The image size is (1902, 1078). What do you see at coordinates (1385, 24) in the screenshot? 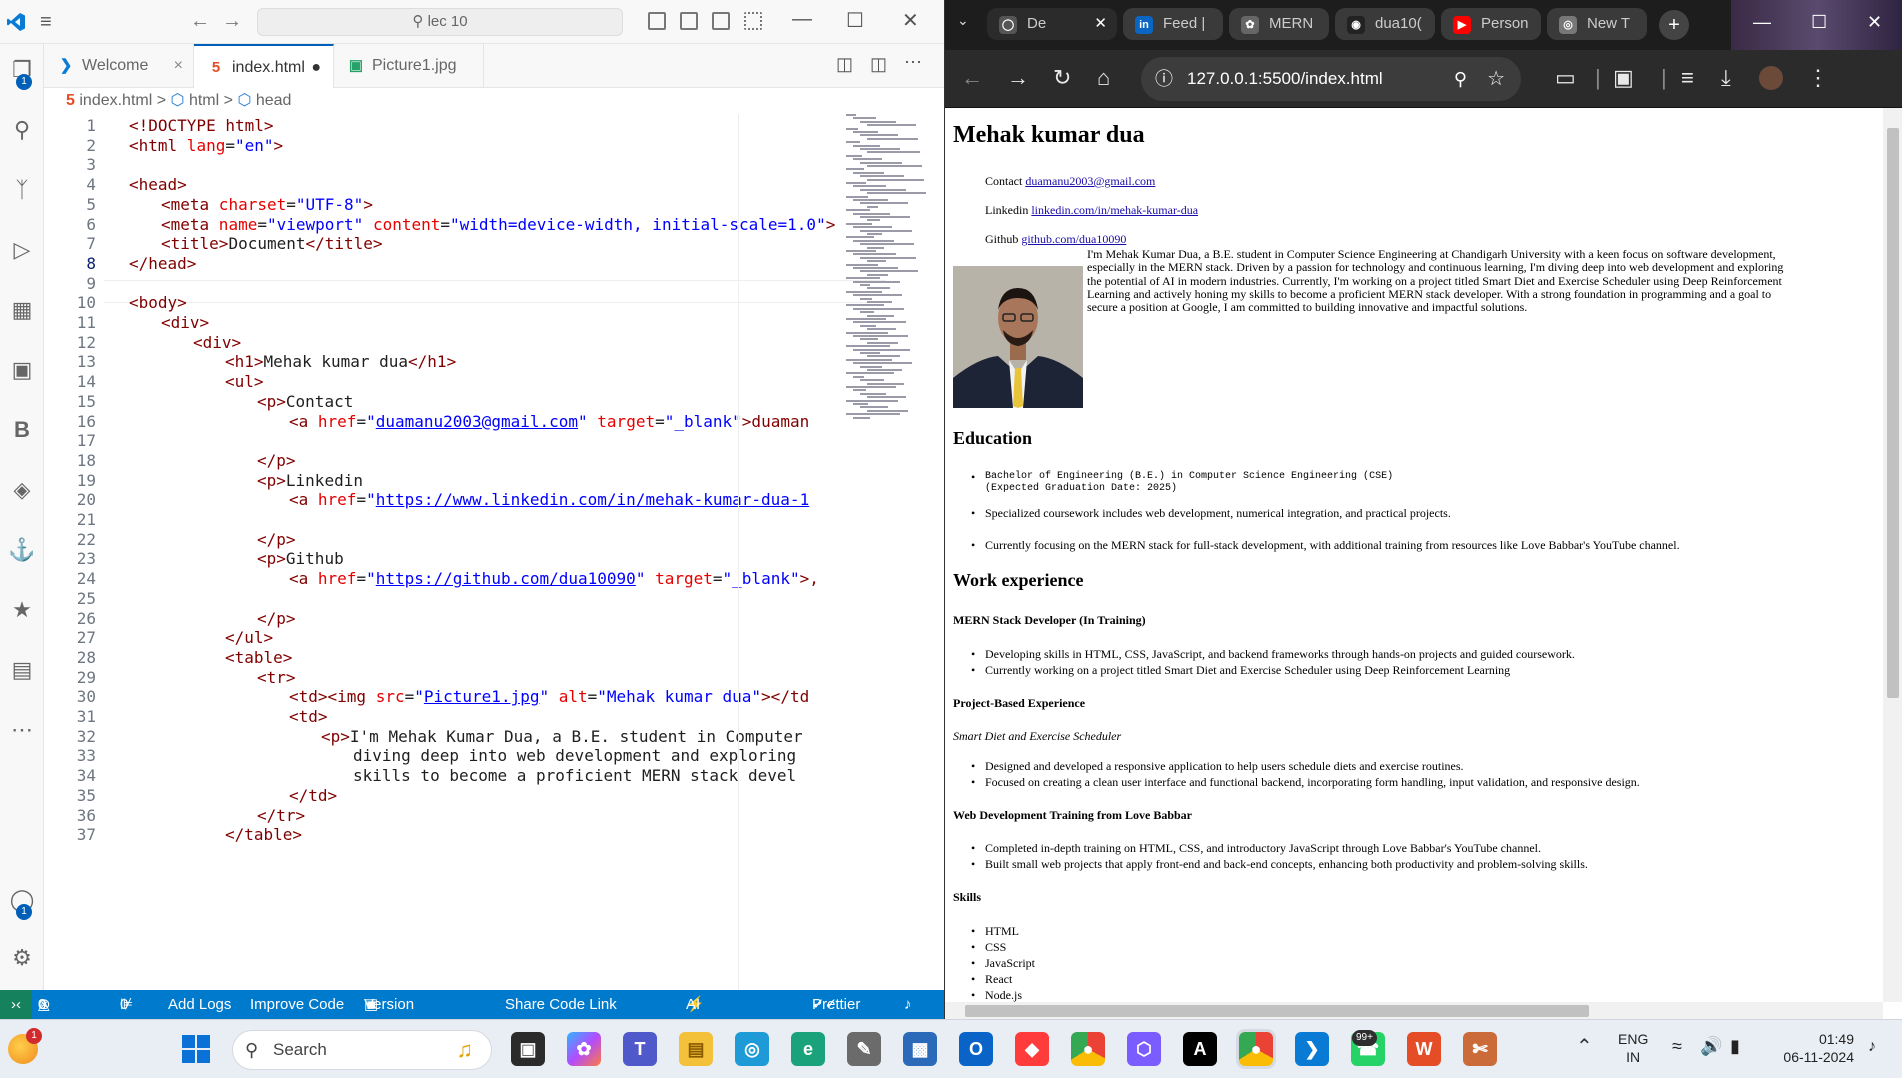
I see `browser-tab: ◉ dua10(` at bounding box center [1385, 24].